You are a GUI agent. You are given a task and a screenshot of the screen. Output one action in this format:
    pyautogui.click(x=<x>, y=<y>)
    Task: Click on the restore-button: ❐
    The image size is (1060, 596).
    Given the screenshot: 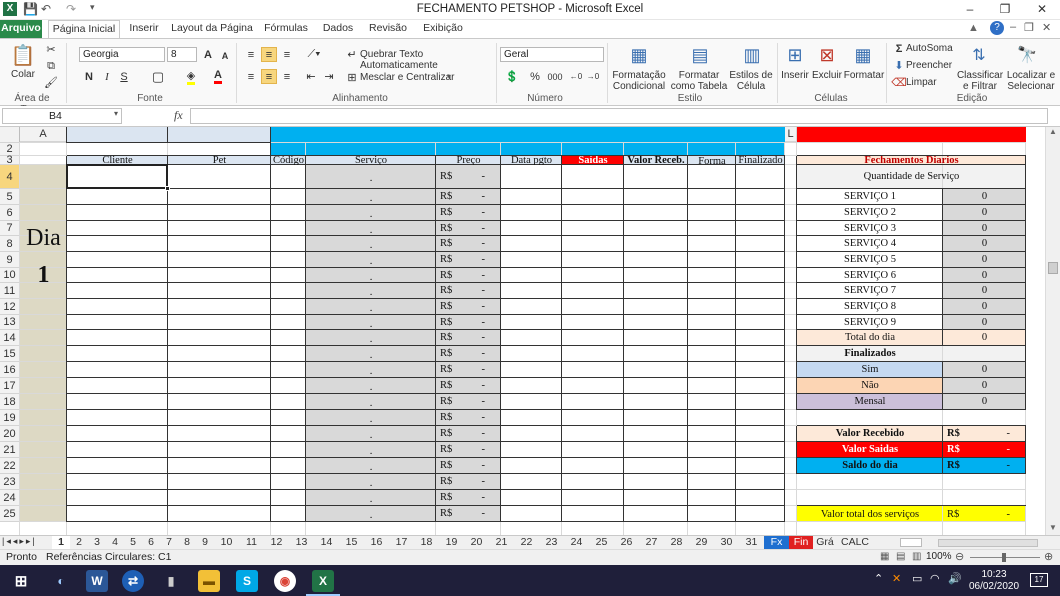 What is the action you would take?
    pyautogui.click(x=1005, y=9)
    